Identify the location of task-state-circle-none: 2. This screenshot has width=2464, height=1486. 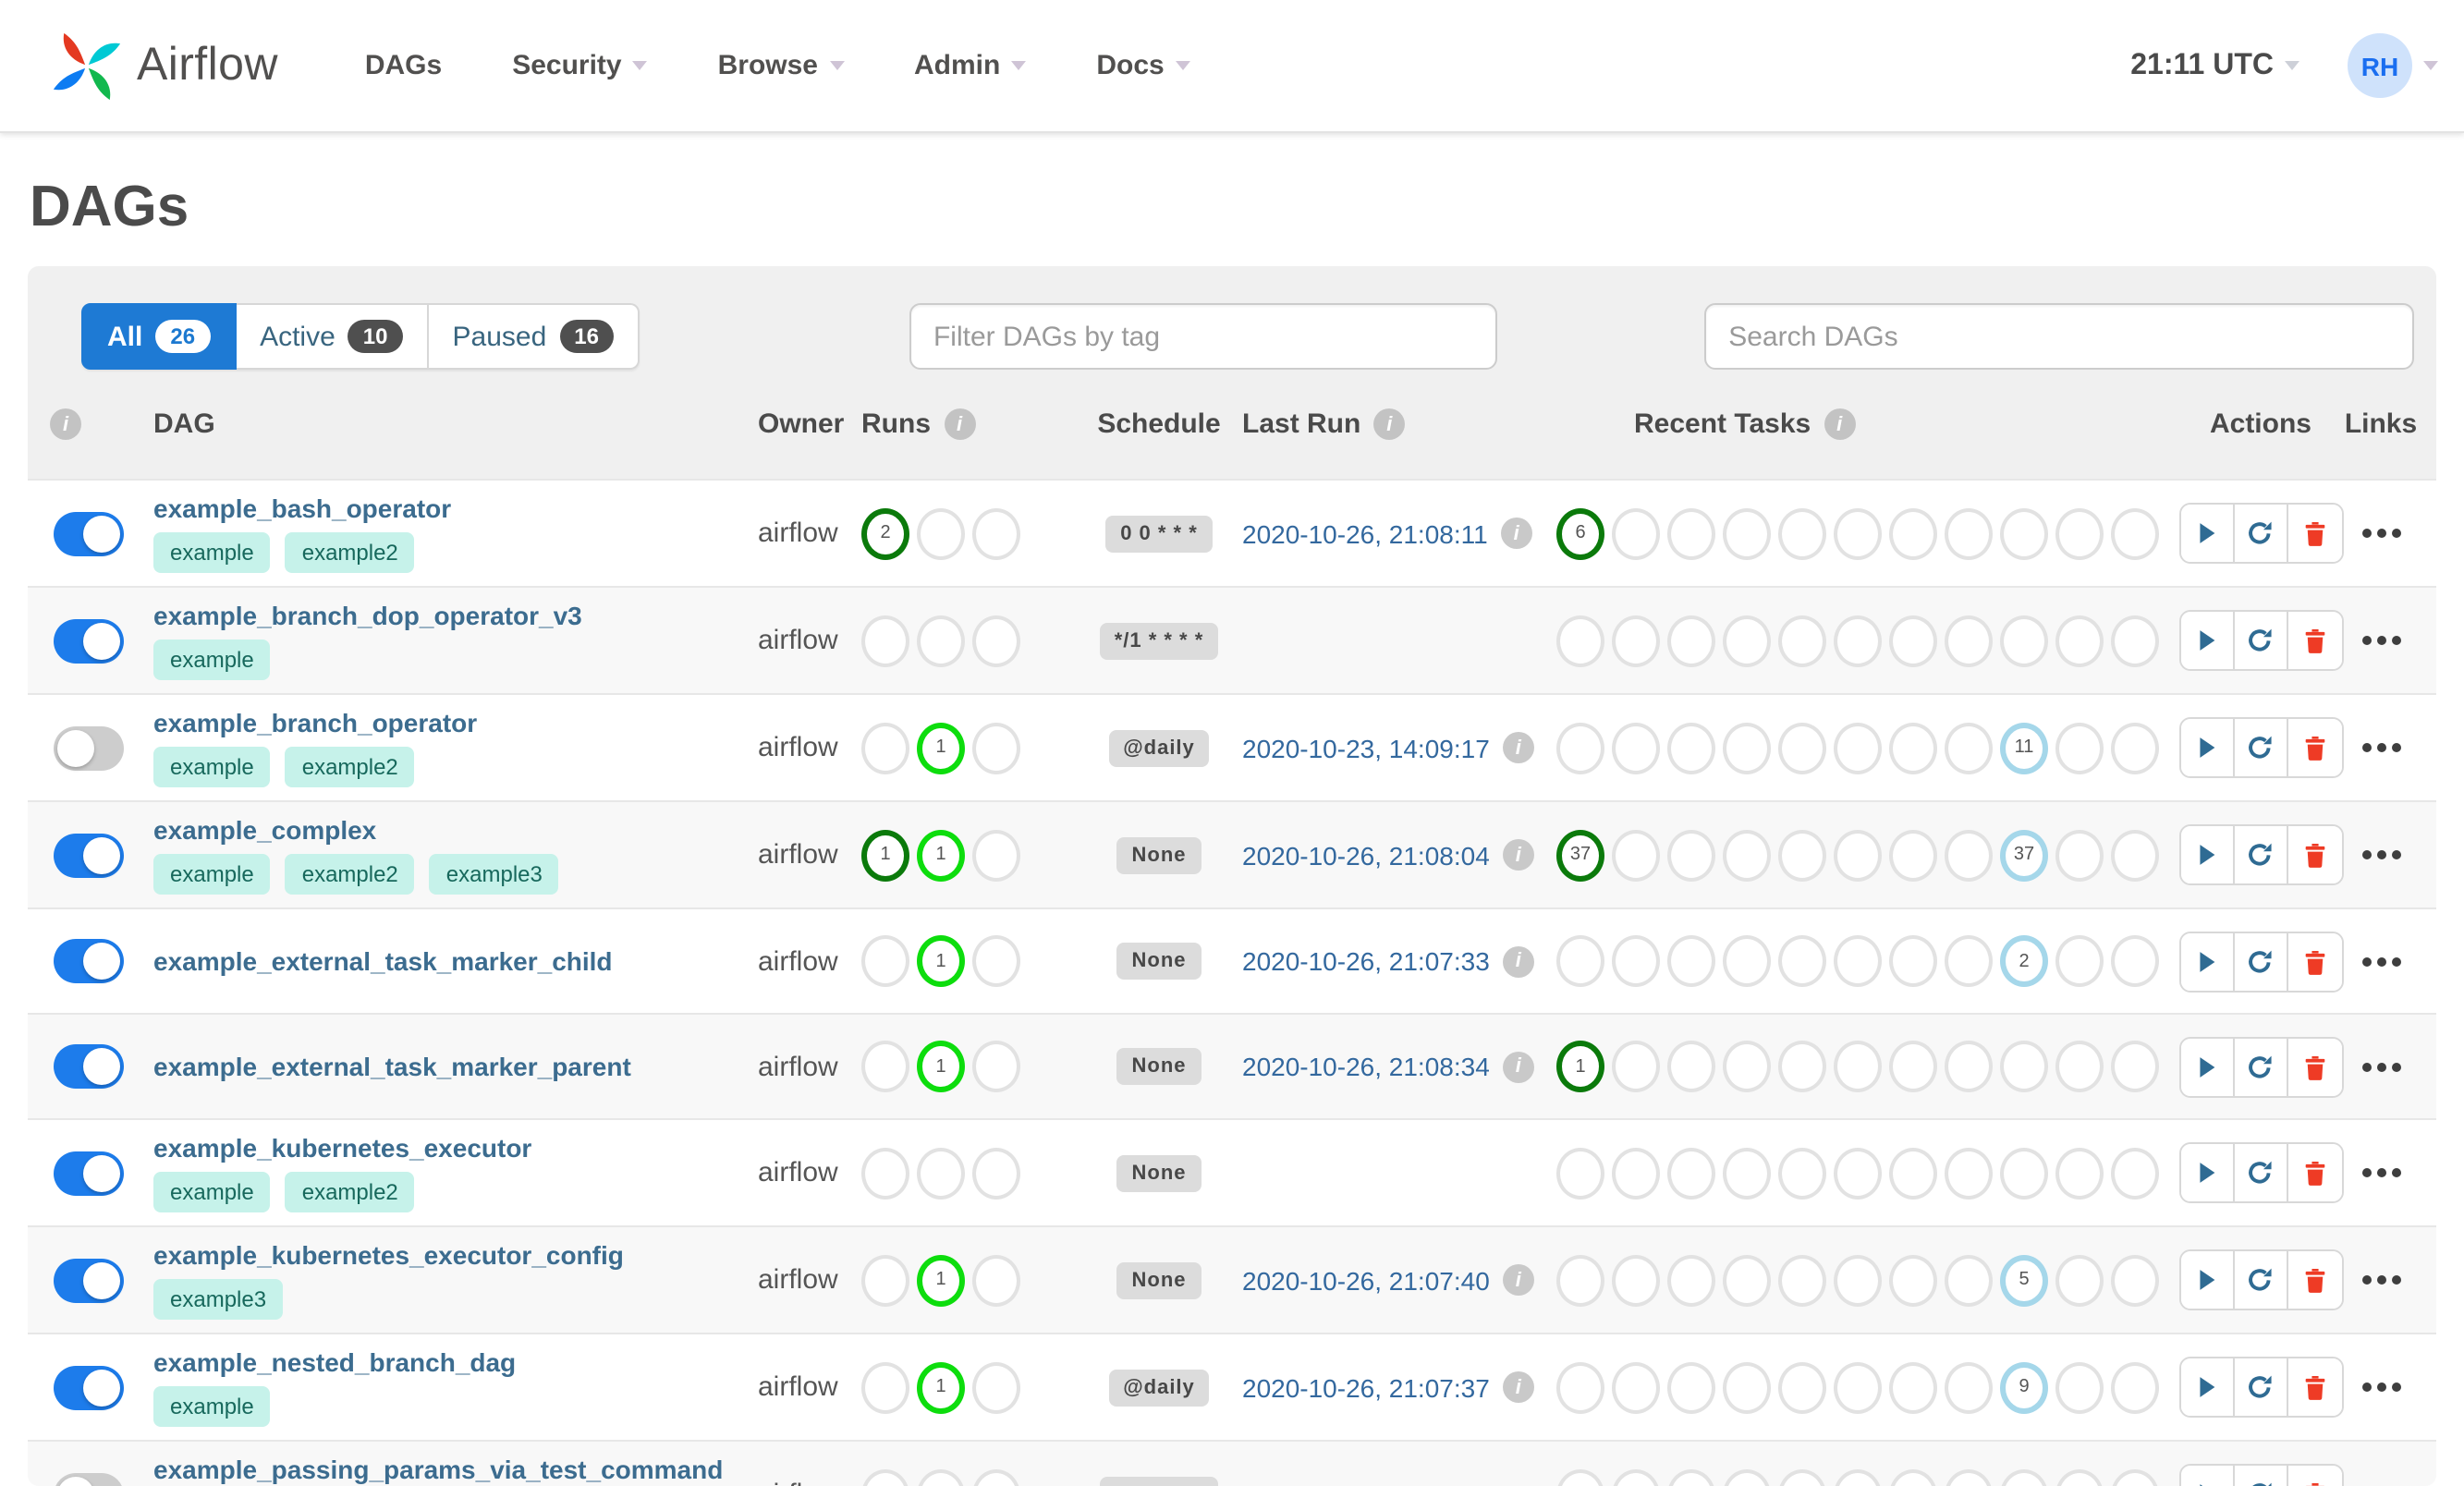
(2024, 961).